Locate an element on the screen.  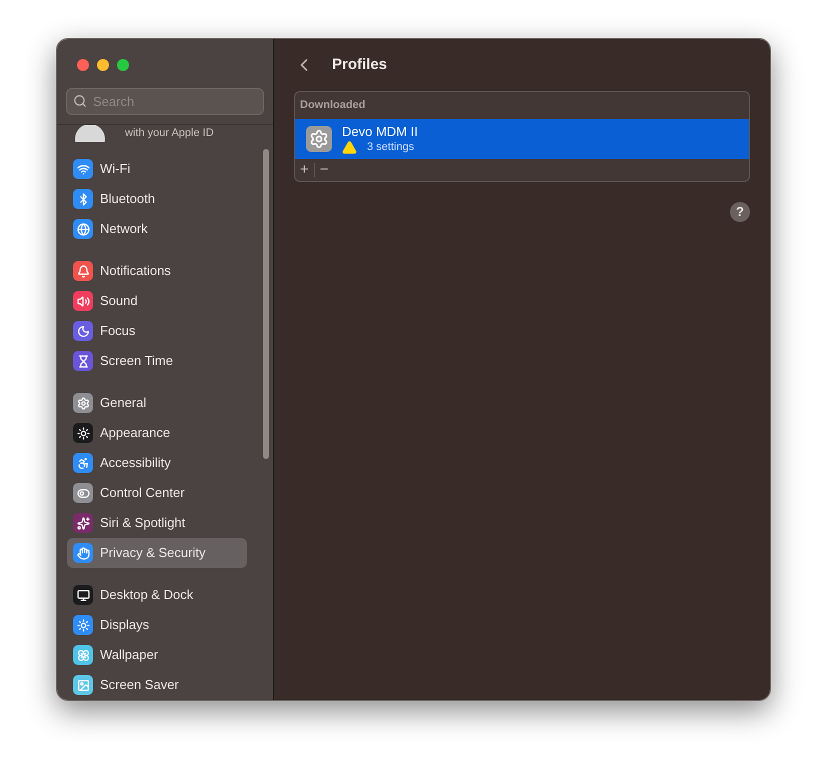
sidebar-item-label: Privacy & Security is located at coordinates (153, 553).